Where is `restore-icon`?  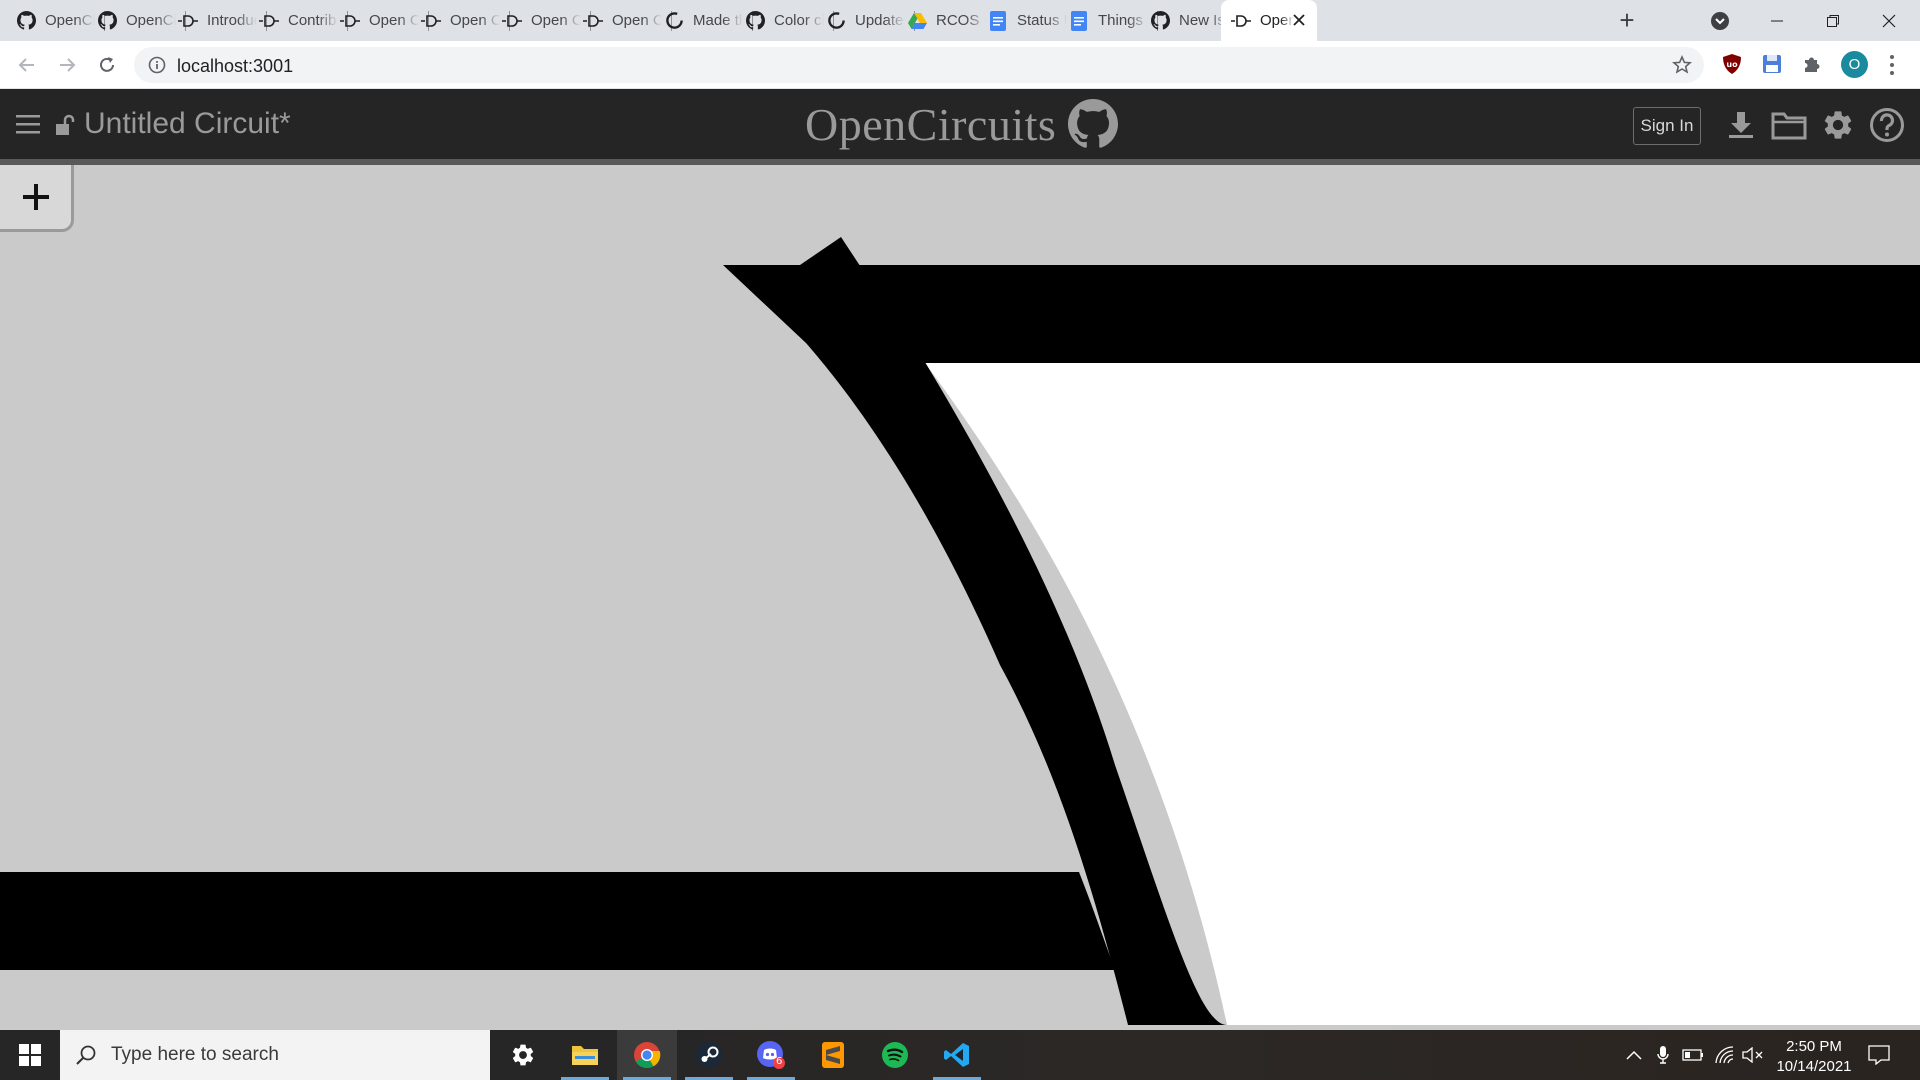
restore-icon is located at coordinates (1833, 20).